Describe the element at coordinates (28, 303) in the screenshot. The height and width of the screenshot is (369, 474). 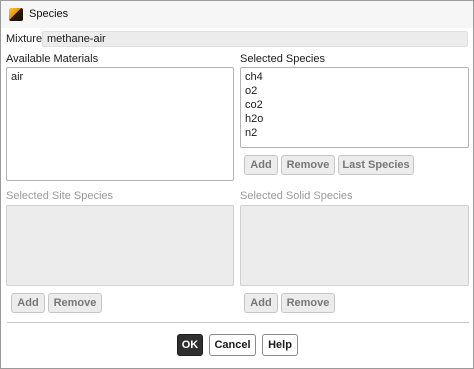
I see `site-add-button: Add` at that location.